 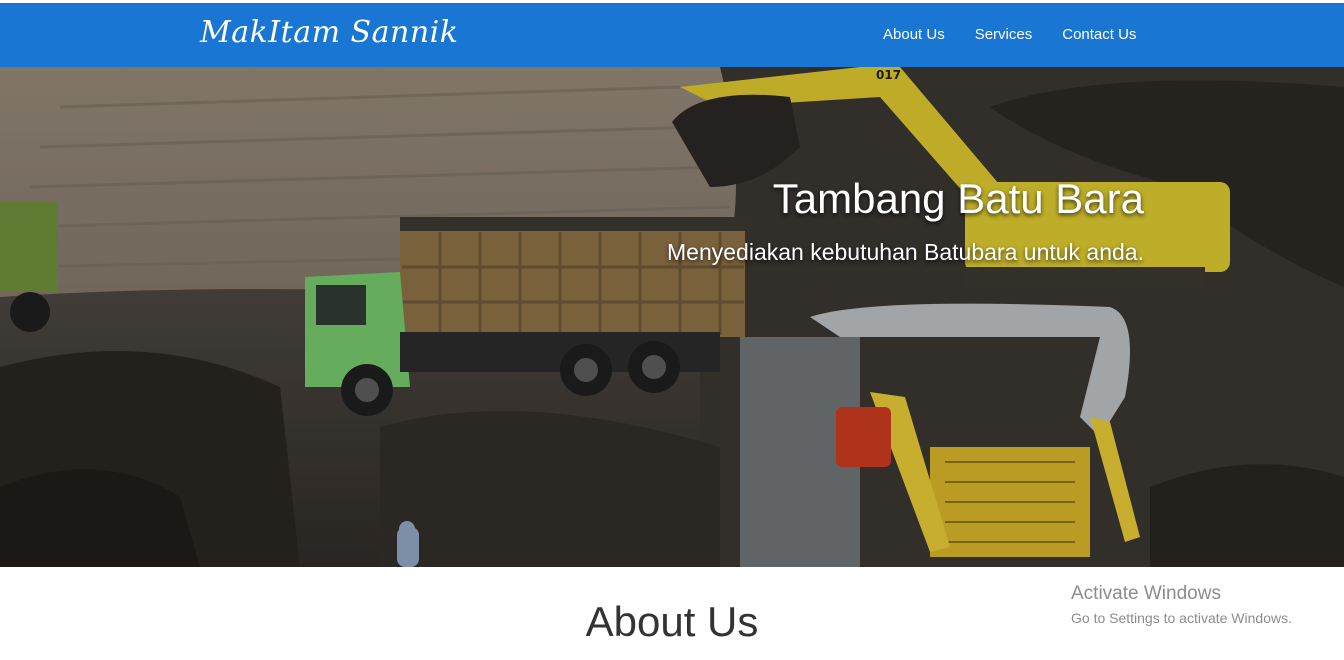 I want to click on watermark-line-1: Activate Windows, so click(x=1146, y=593).